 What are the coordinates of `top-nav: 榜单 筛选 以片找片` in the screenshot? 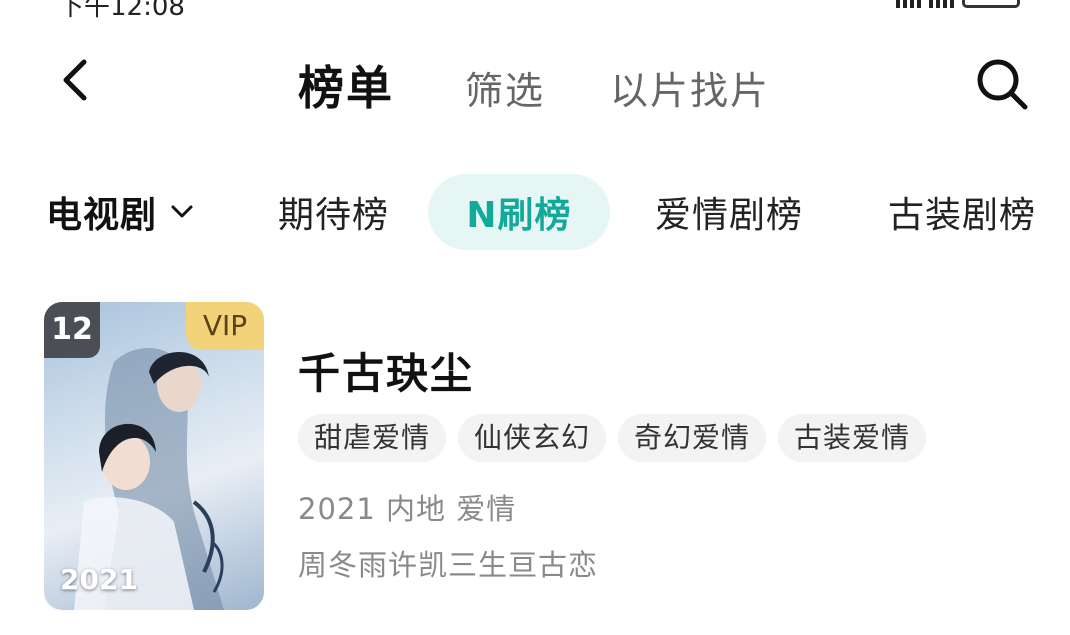 It's located at (535, 82).